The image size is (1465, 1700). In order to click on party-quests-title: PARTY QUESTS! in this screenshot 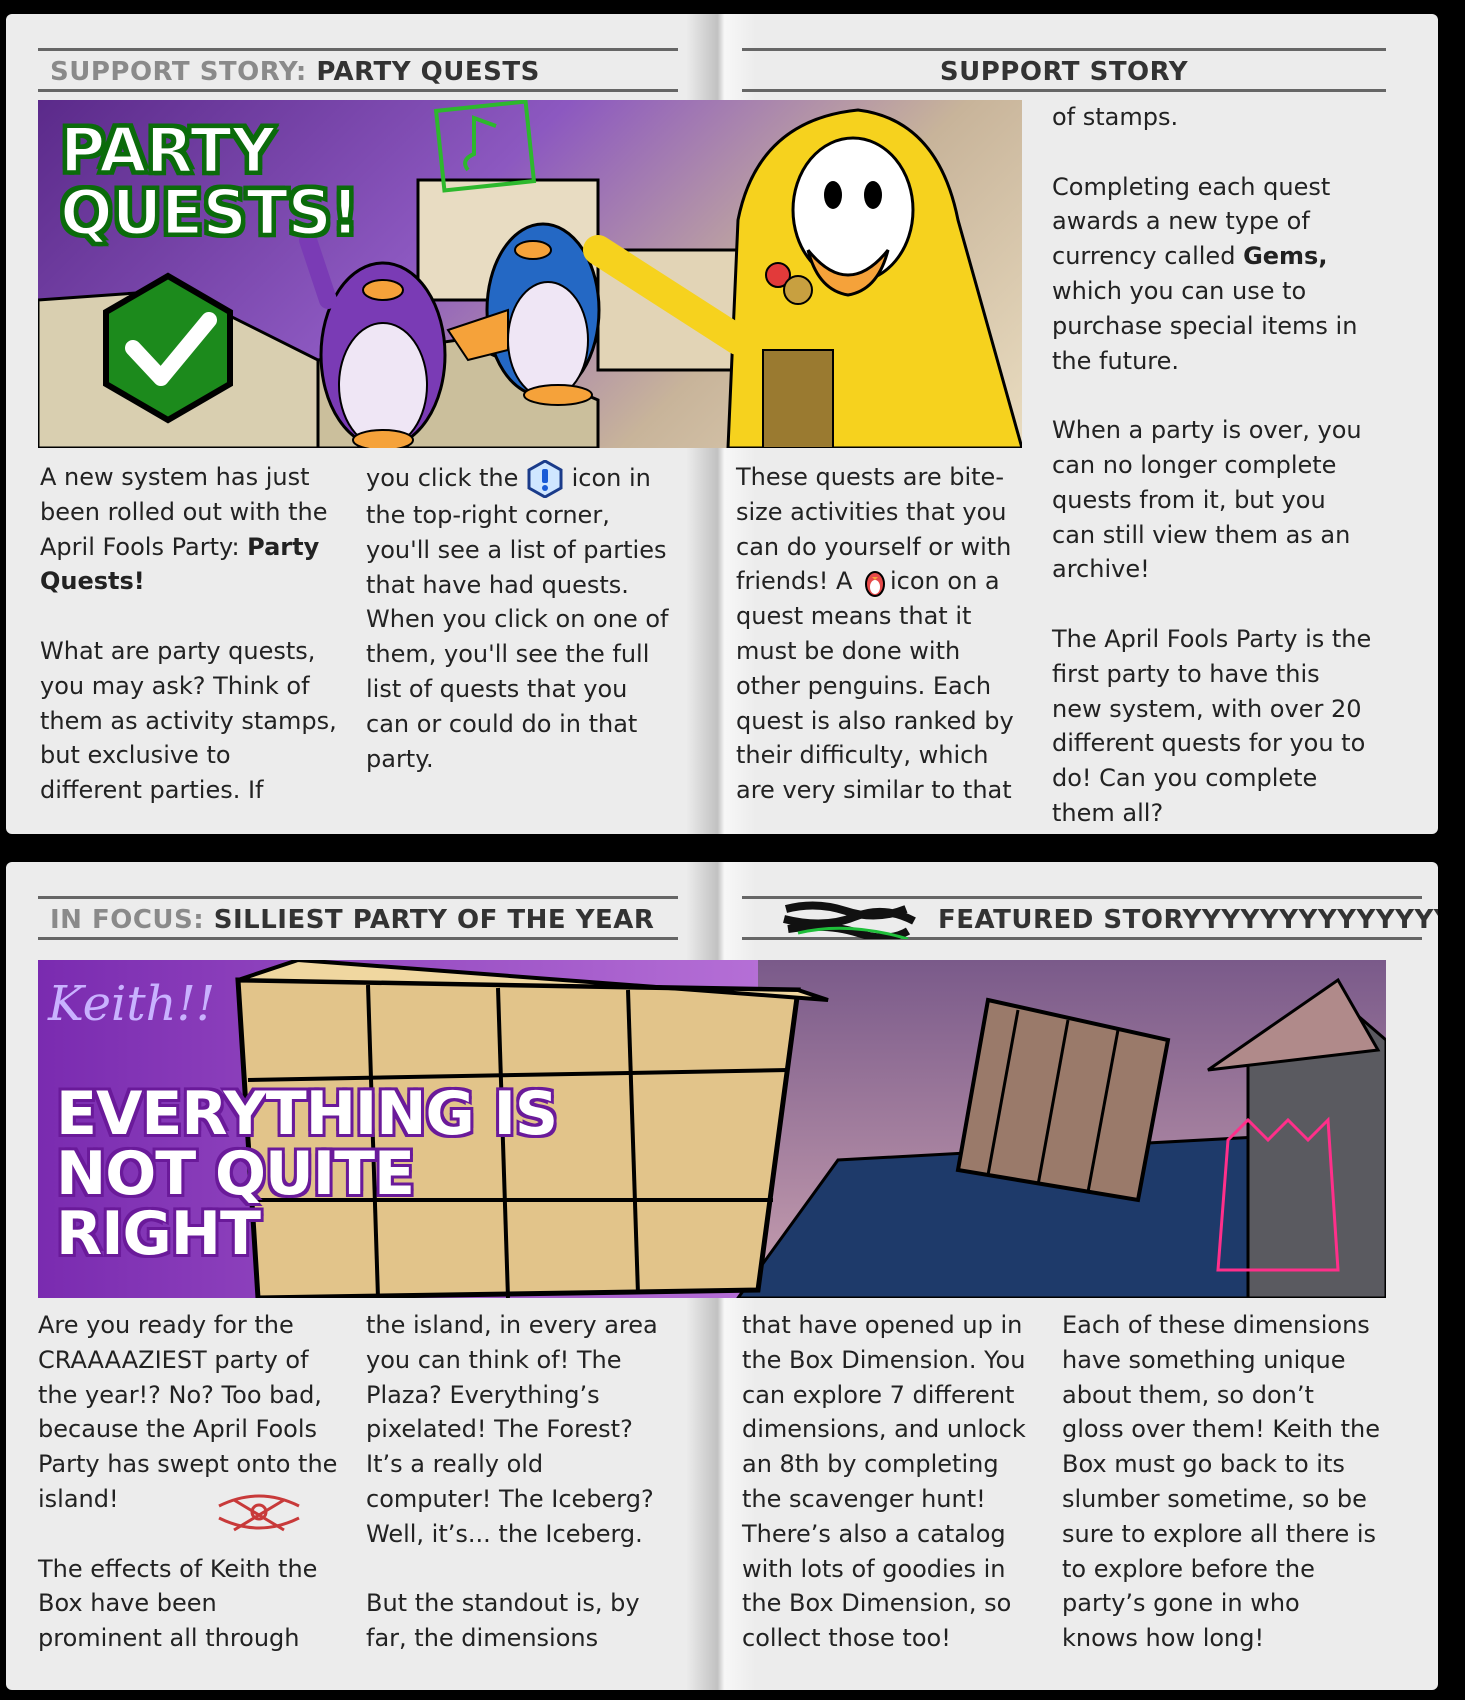, I will do `click(210, 181)`.